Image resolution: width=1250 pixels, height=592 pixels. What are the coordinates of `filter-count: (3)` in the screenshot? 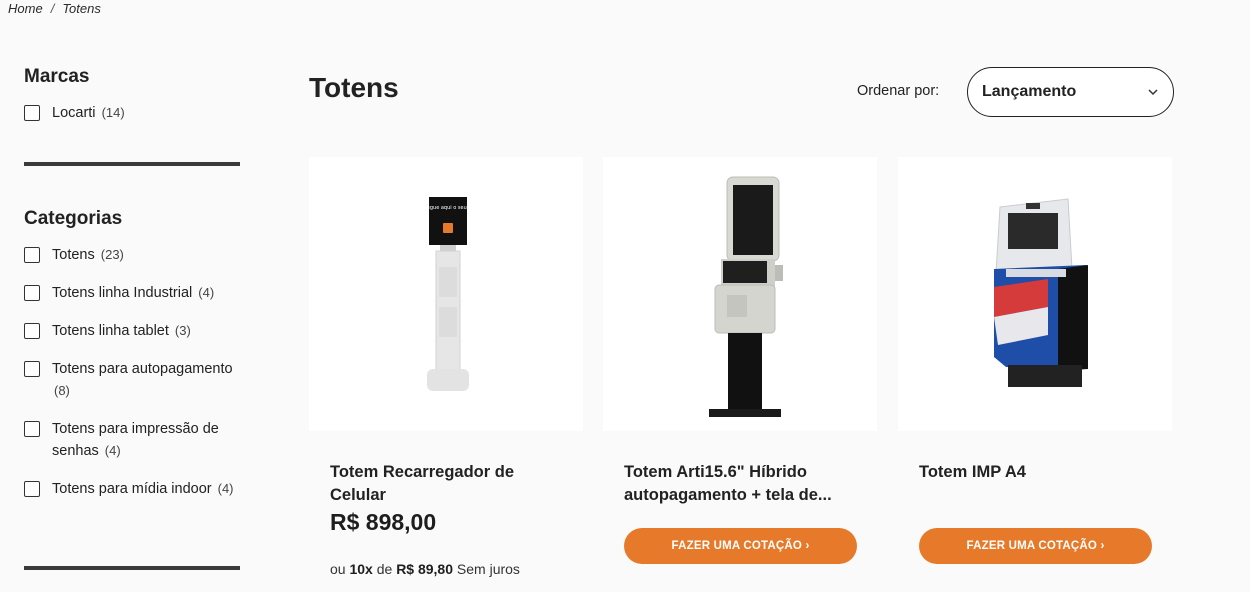 It's located at (182, 330).